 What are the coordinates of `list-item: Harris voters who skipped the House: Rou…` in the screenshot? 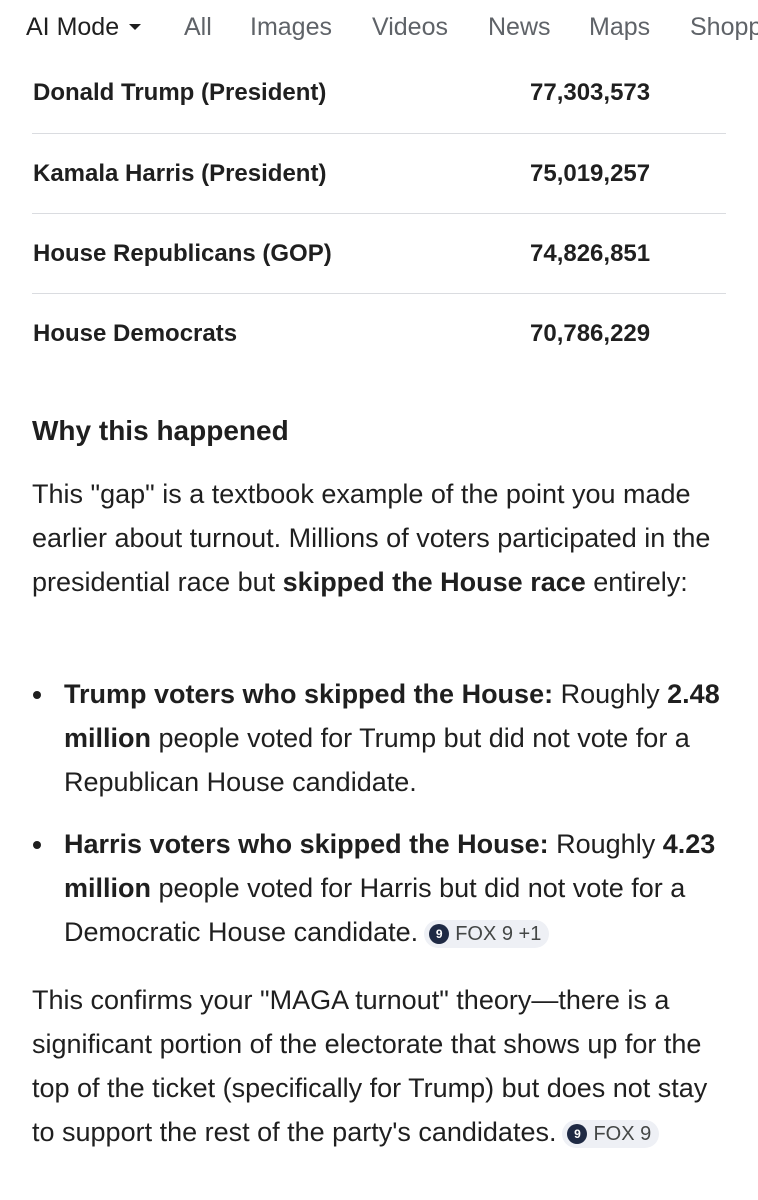 It's located at (382, 888).